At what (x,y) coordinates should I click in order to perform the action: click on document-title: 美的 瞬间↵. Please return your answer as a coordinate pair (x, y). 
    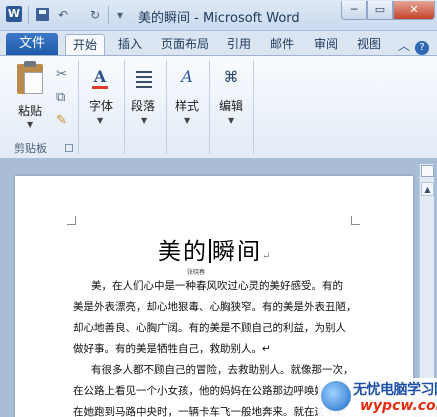
    Looking at the image, I should click on (214, 249).